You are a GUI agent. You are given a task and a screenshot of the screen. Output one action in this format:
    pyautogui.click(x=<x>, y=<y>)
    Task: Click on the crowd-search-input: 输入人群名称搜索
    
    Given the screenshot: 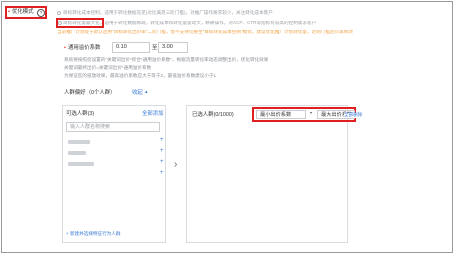 What is the action you would take?
    pyautogui.click(x=113, y=127)
    